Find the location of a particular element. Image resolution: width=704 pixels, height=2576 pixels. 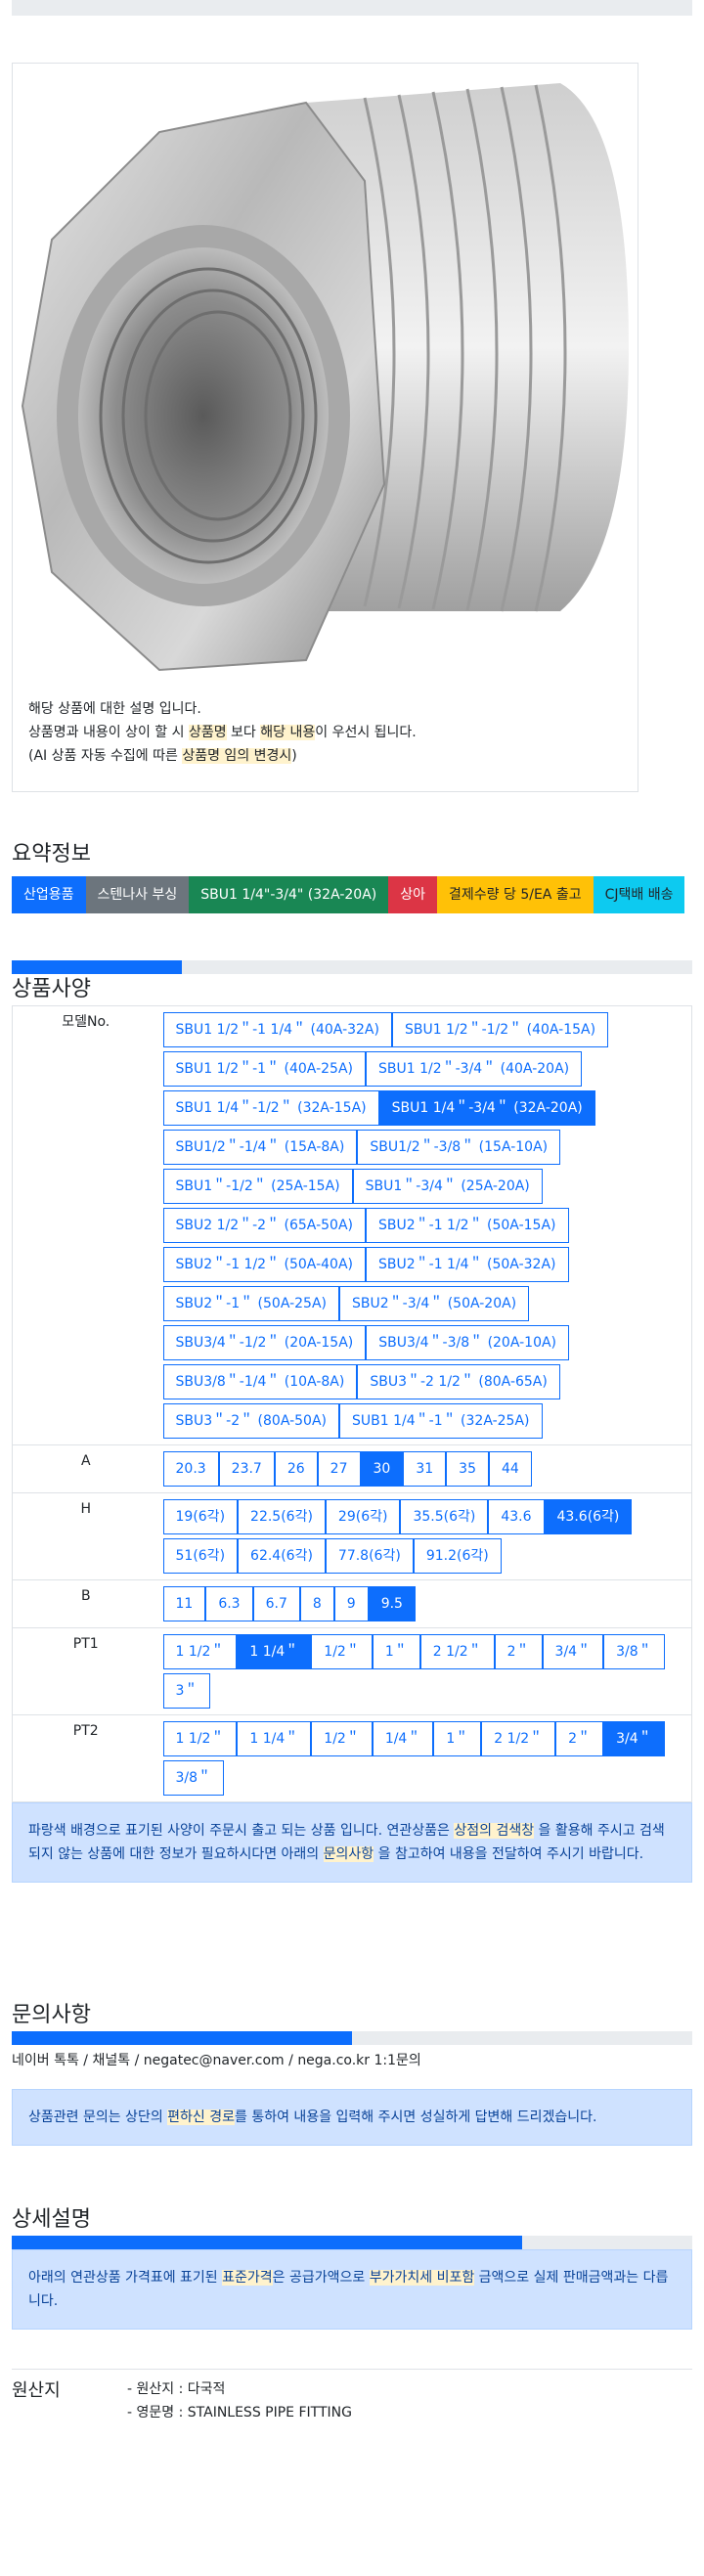

spec-option-button: SBU2 1/2＂-2＂ (65A-50A) is located at coordinates (264, 1225).